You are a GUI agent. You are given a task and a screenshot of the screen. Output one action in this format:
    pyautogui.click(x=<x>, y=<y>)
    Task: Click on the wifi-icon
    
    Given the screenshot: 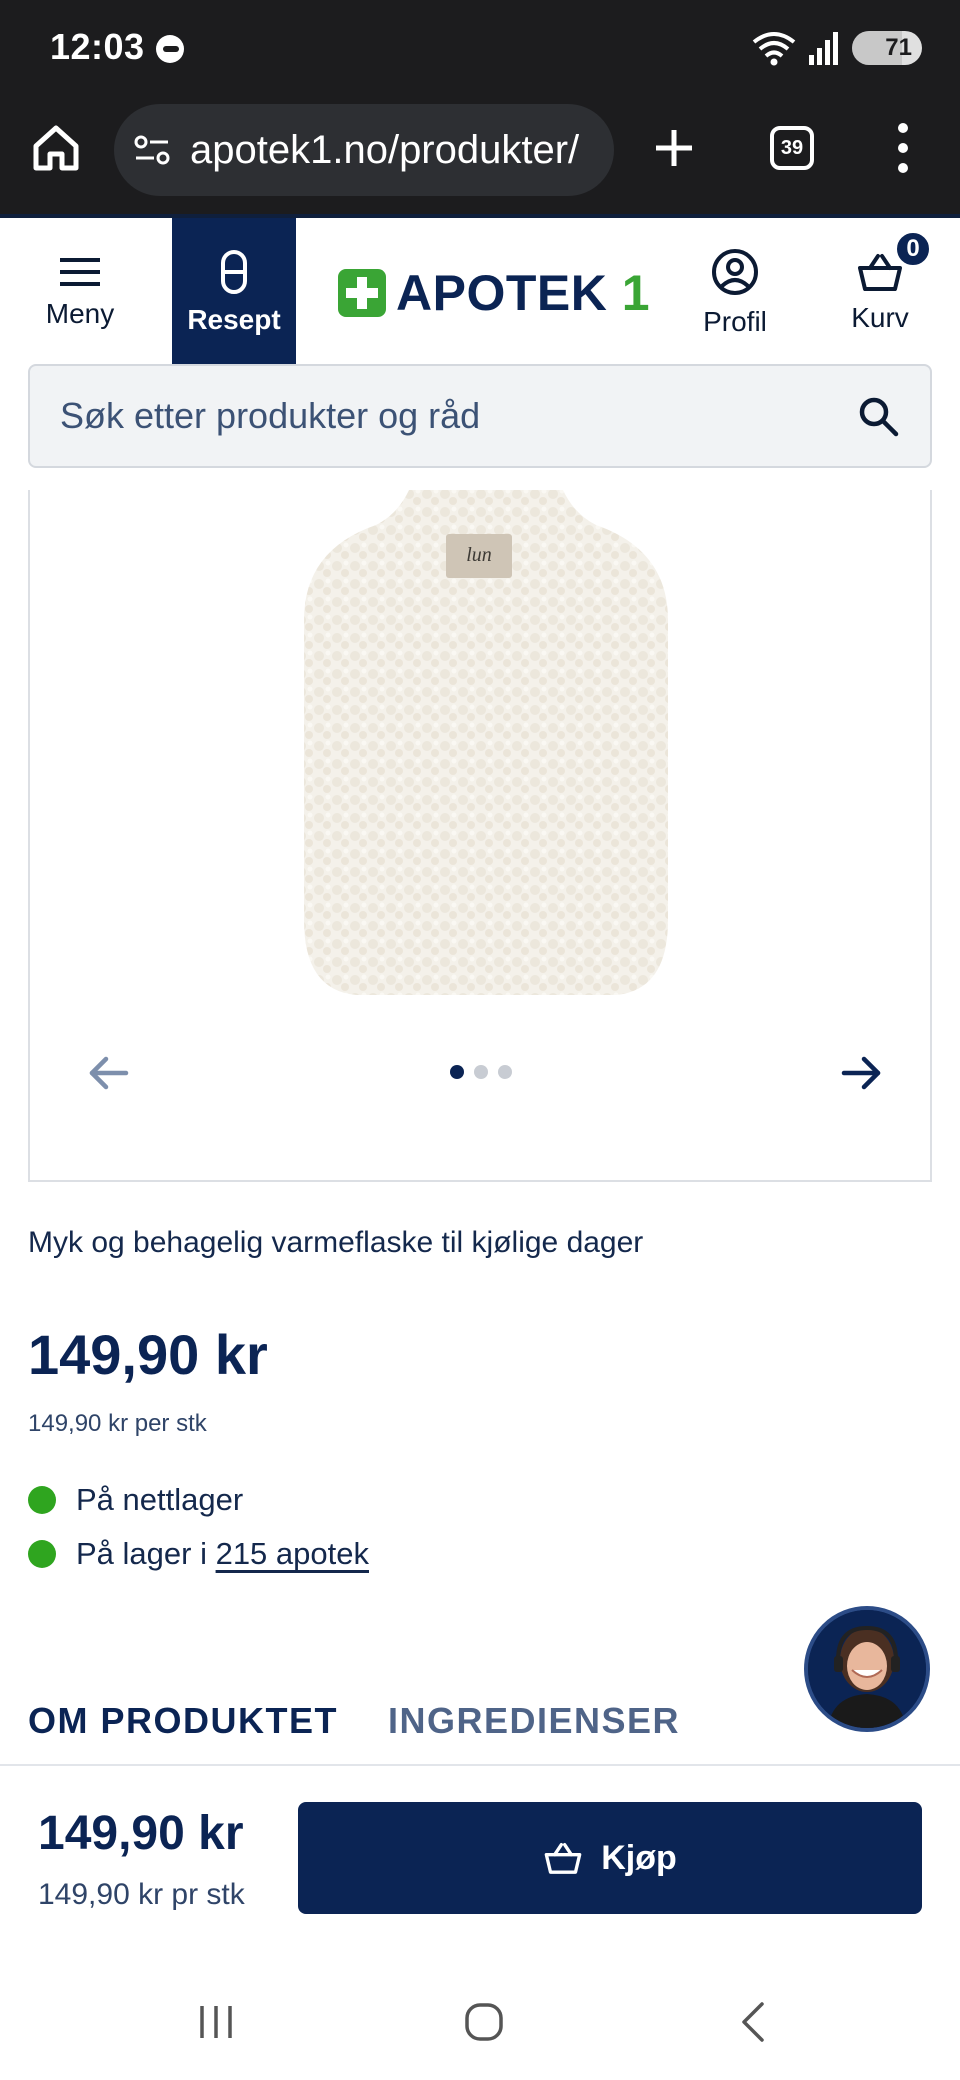 What is the action you would take?
    pyautogui.click(x=774, y=49)
    